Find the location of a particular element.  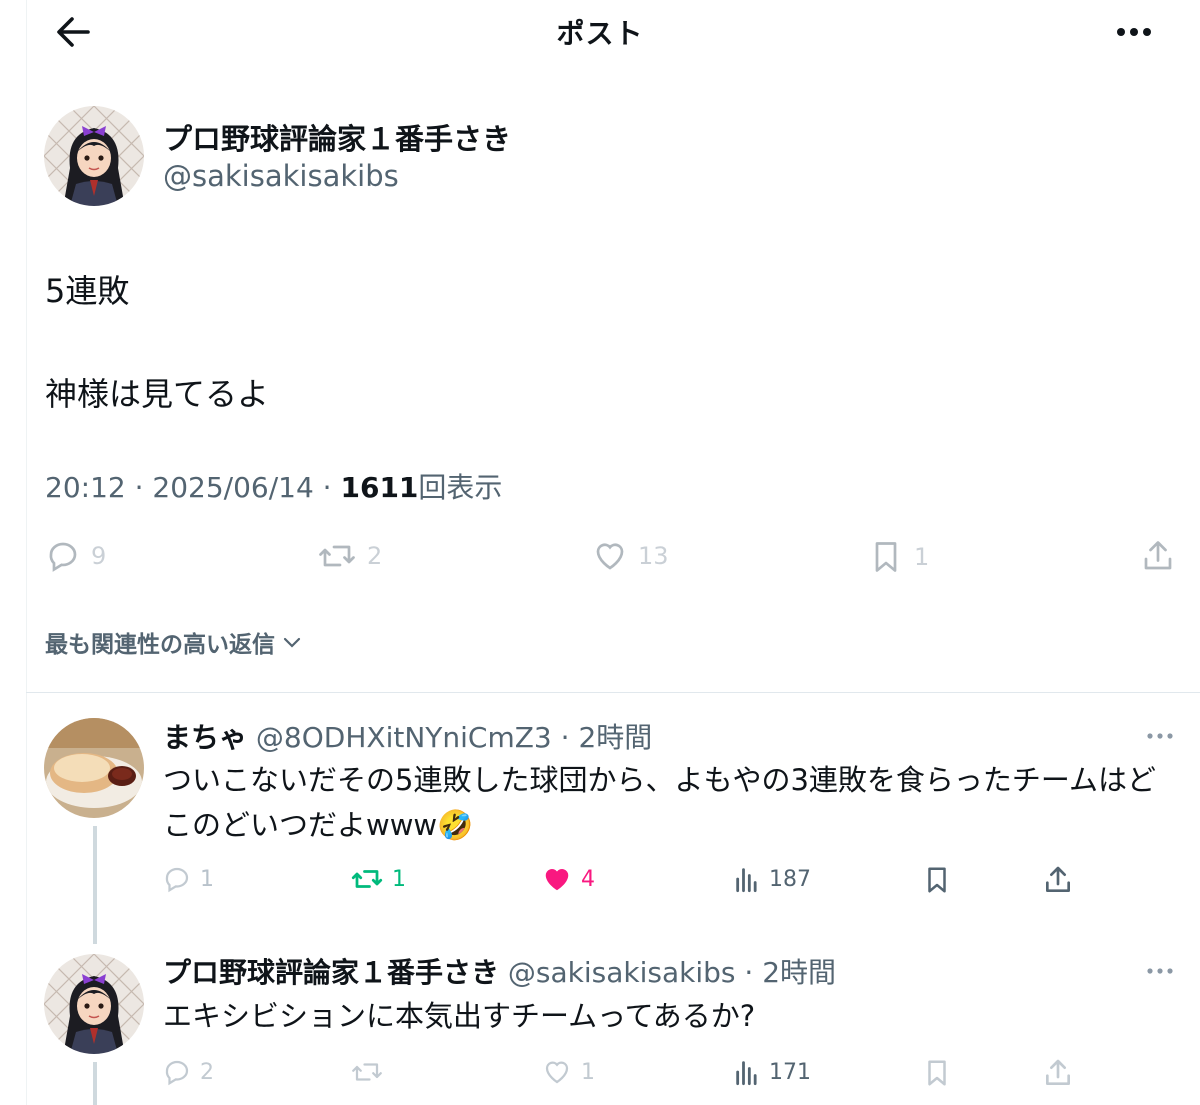

heart-filled-icon is located at coordinates (557, 880).